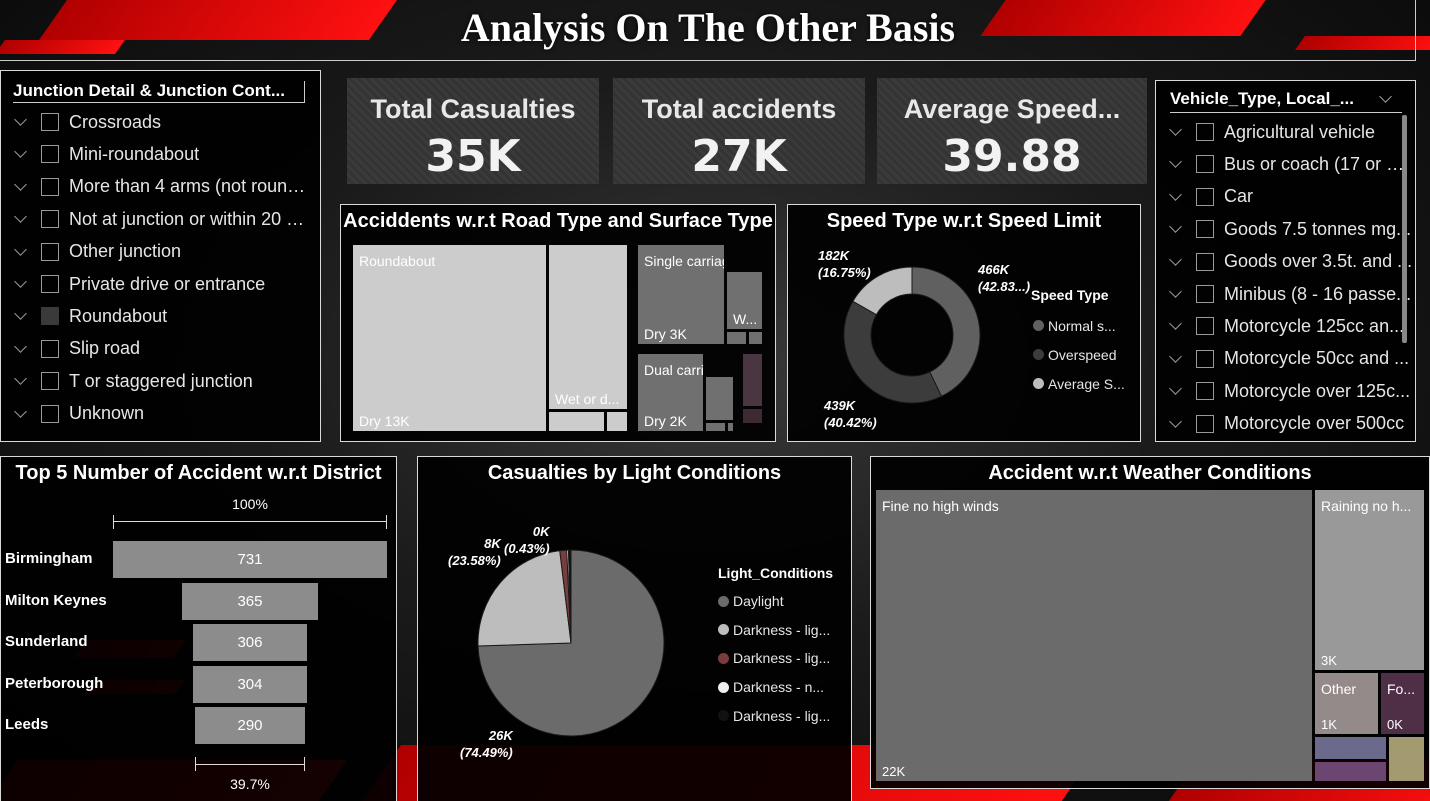  Describe the element at coordinates (449, 338) in the screenshot. I see `treemap-tile-roundabout-dry: Roundabout Dry 13K` at that location.